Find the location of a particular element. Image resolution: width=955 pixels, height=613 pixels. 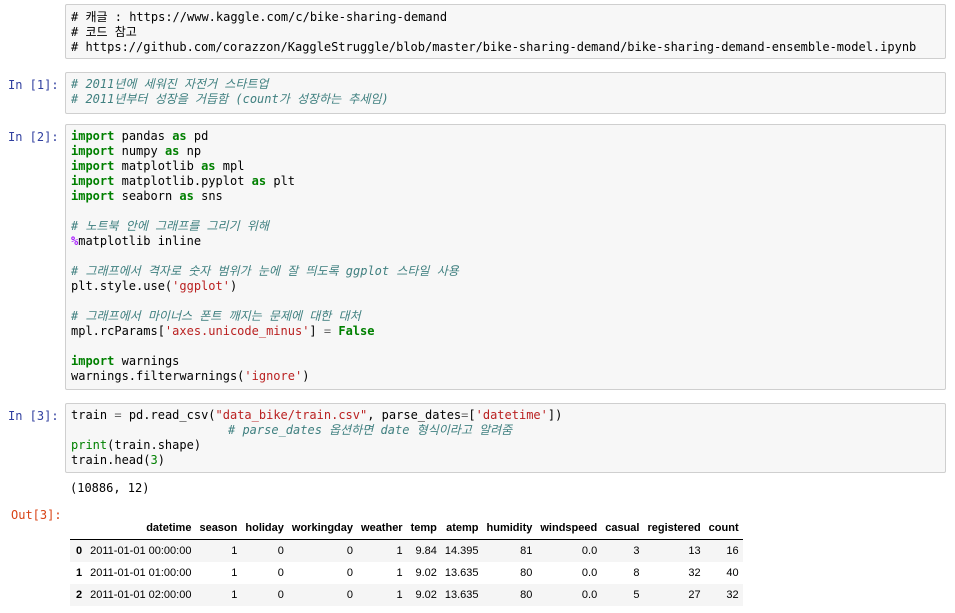

string-literal: 'ignore' is located at coordinates (273, 376).